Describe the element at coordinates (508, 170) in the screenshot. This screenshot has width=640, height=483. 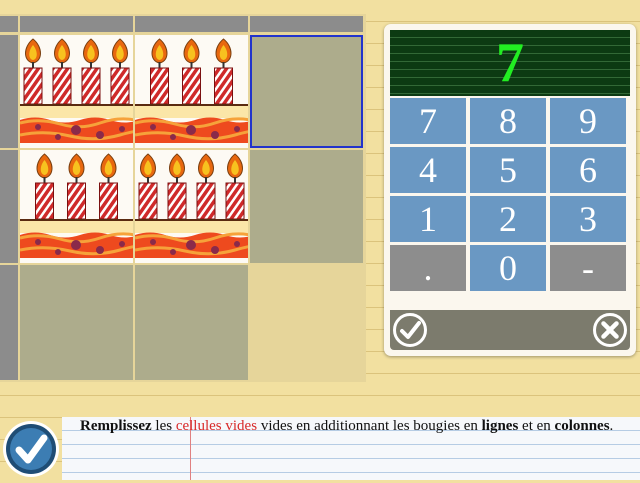
I see `key-5: 5` at that location.